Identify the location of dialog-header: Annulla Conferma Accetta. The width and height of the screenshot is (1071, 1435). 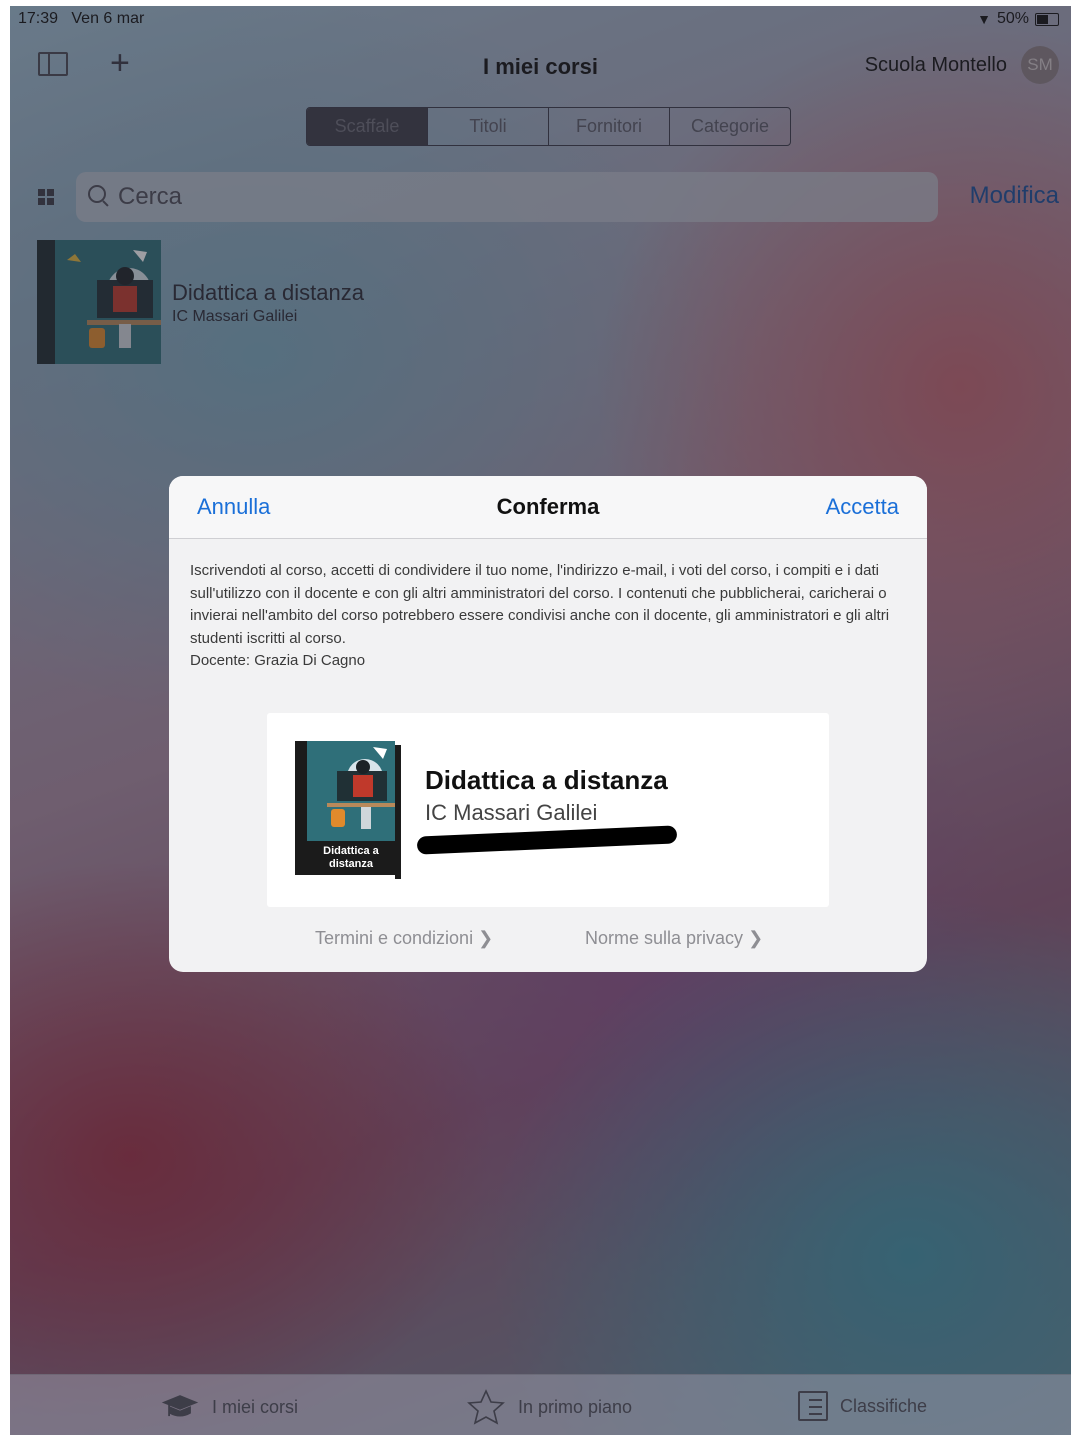
(548, 507).